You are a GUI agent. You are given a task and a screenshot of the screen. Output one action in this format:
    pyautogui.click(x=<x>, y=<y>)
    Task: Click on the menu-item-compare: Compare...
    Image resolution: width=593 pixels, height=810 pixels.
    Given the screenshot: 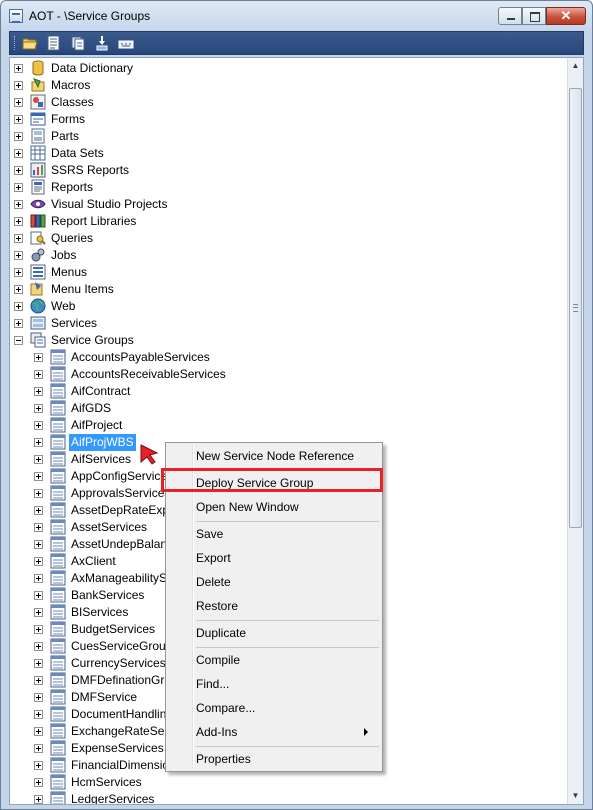 What is the action you would take?
    pyautogui.click(x=286, y=708)
    